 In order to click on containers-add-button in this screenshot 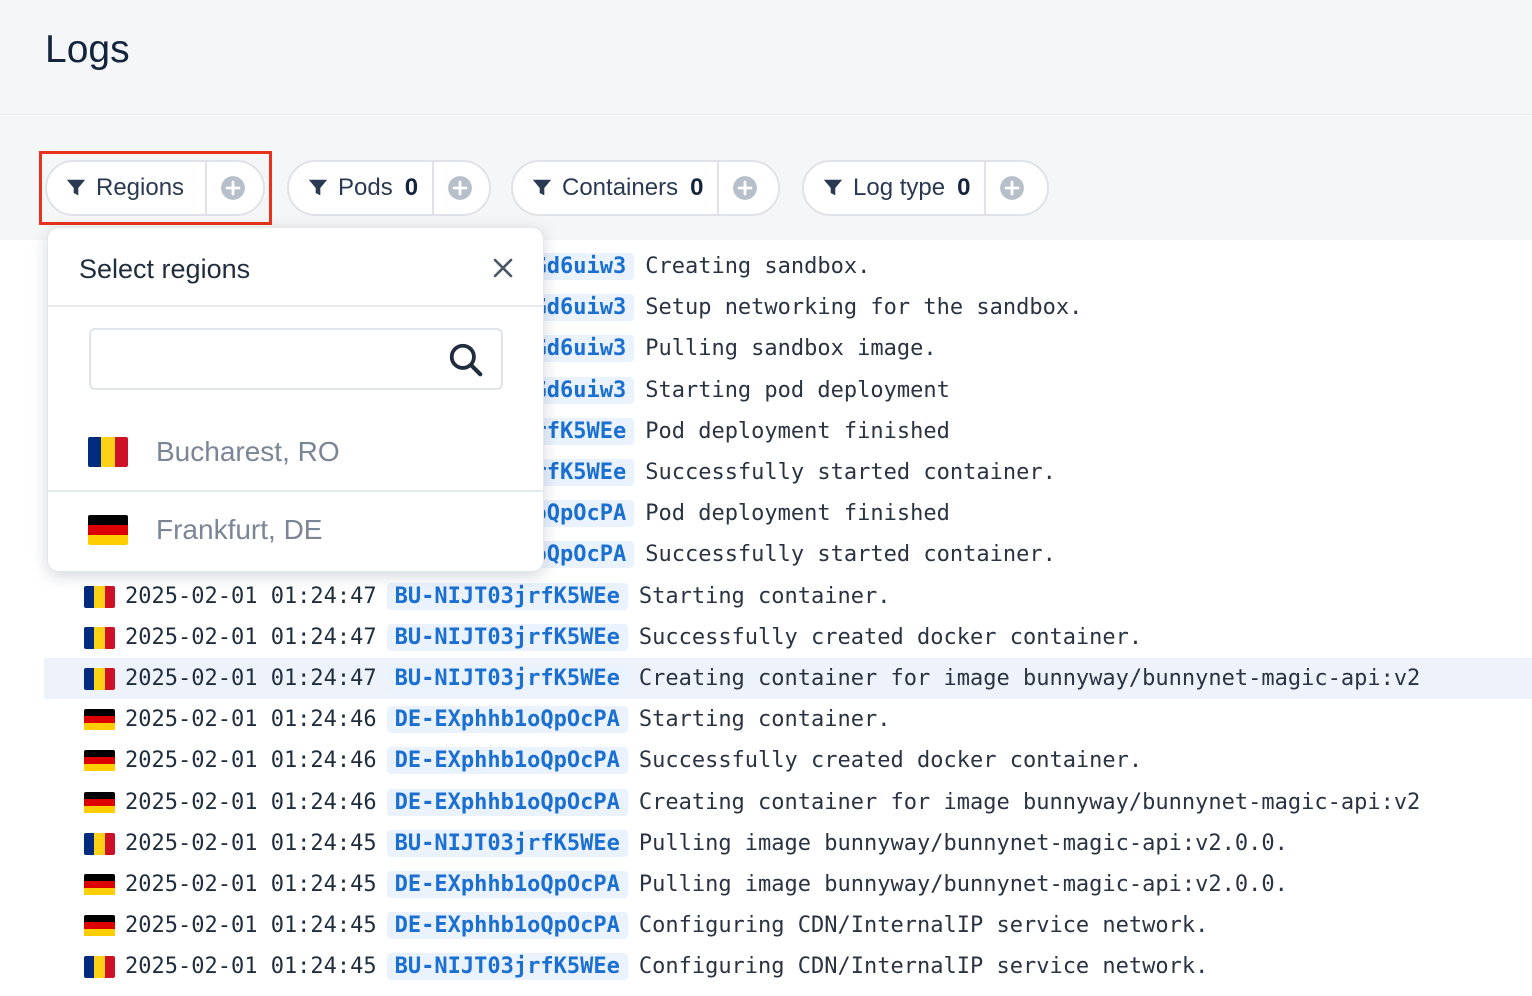, I will do `click(744, 188)`.